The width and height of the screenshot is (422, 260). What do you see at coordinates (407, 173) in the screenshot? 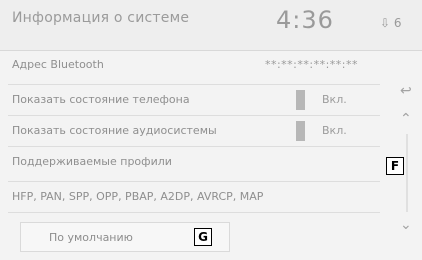
I see `scrollbar` at bounding box center [407, 173].